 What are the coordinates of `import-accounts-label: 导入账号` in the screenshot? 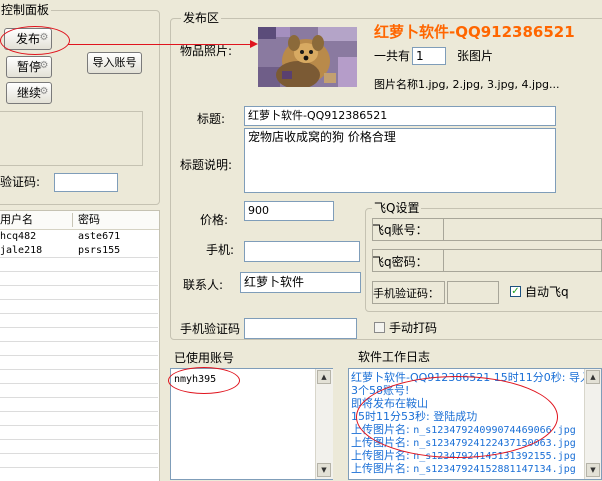 It's located at (114, 62).